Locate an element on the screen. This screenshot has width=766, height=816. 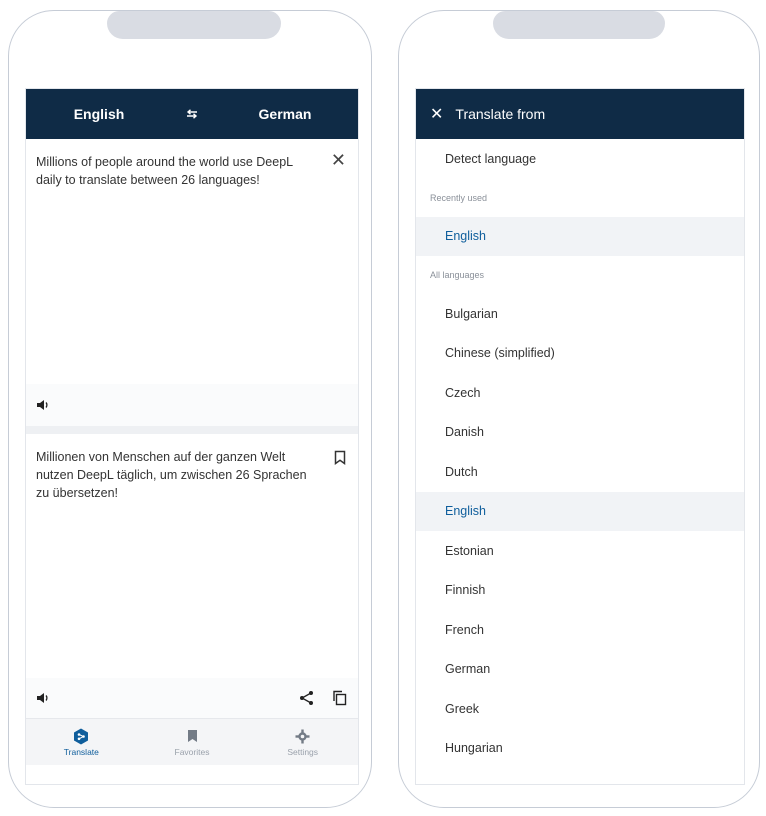
language-item-danish: Danish is located at coordinates (580, 433).